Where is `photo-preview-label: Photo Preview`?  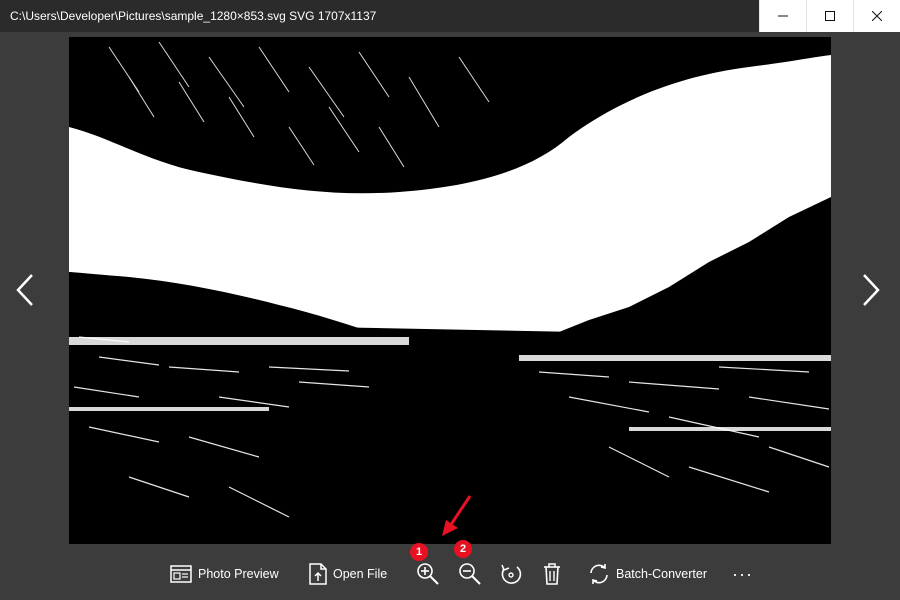
photo-preview-label: Photo Preview is located at coordinates (238, 574).